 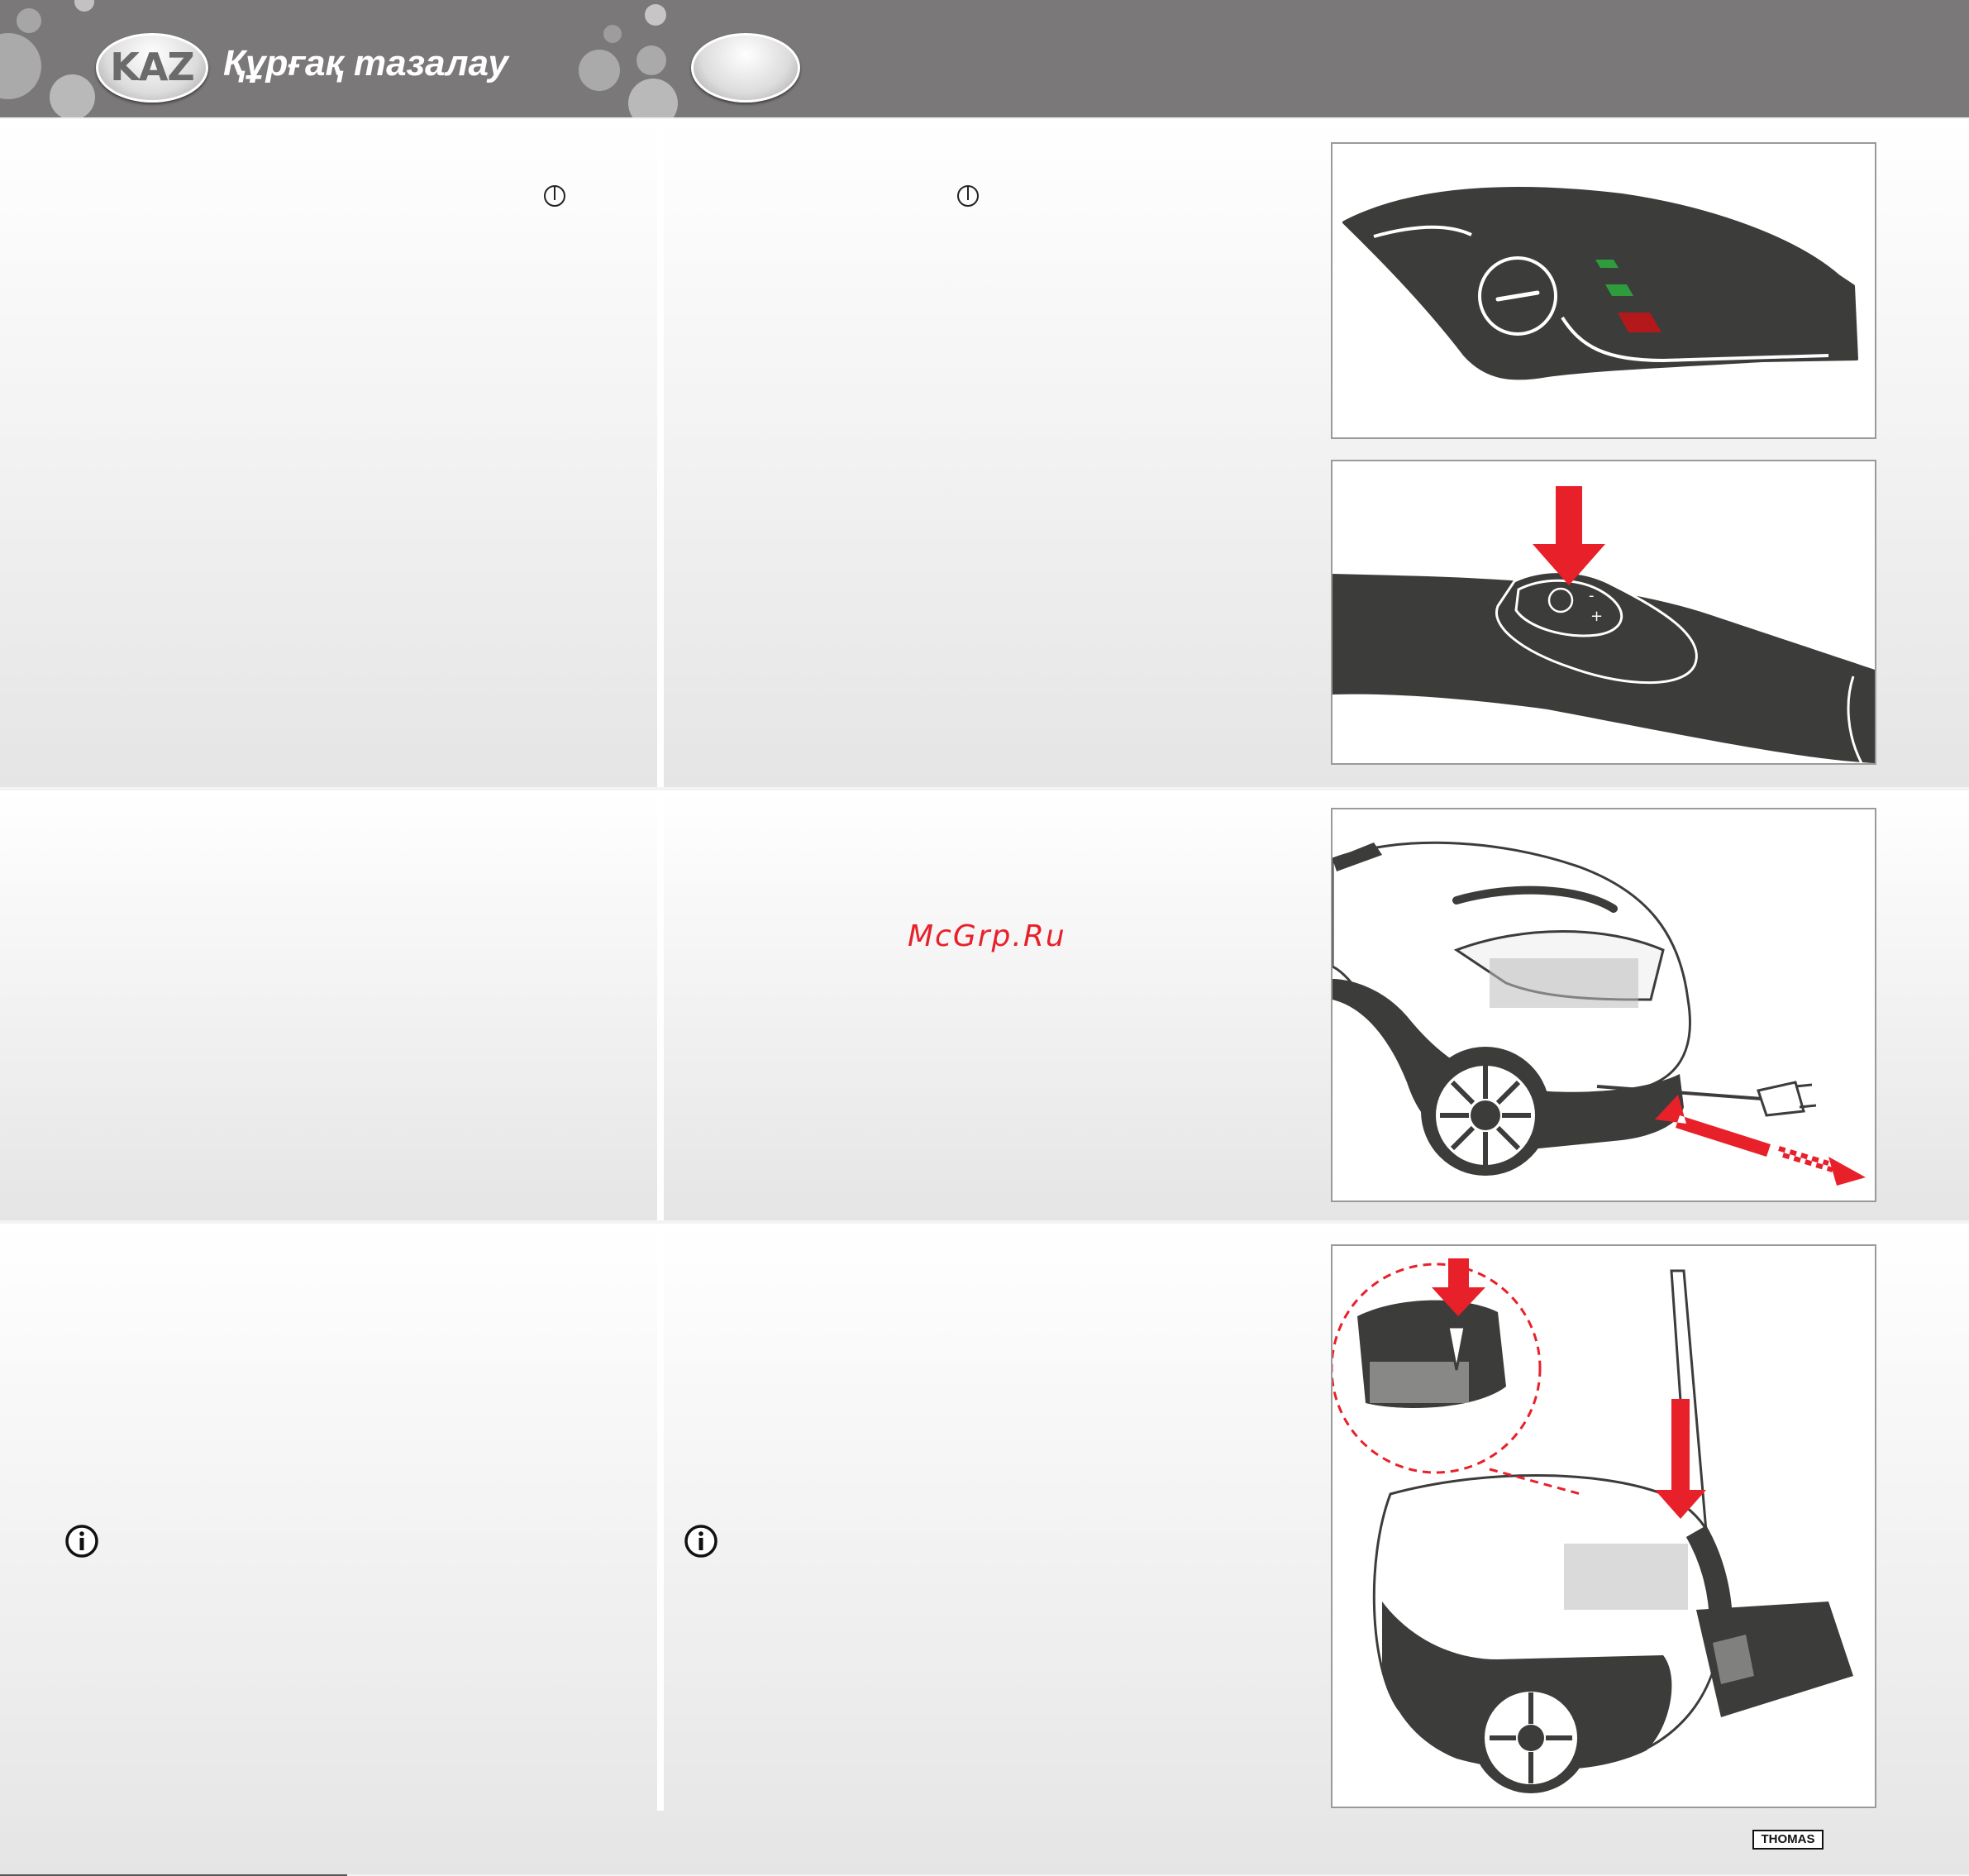 I want to click on language-badge-blank, so click(x=745, y=68).